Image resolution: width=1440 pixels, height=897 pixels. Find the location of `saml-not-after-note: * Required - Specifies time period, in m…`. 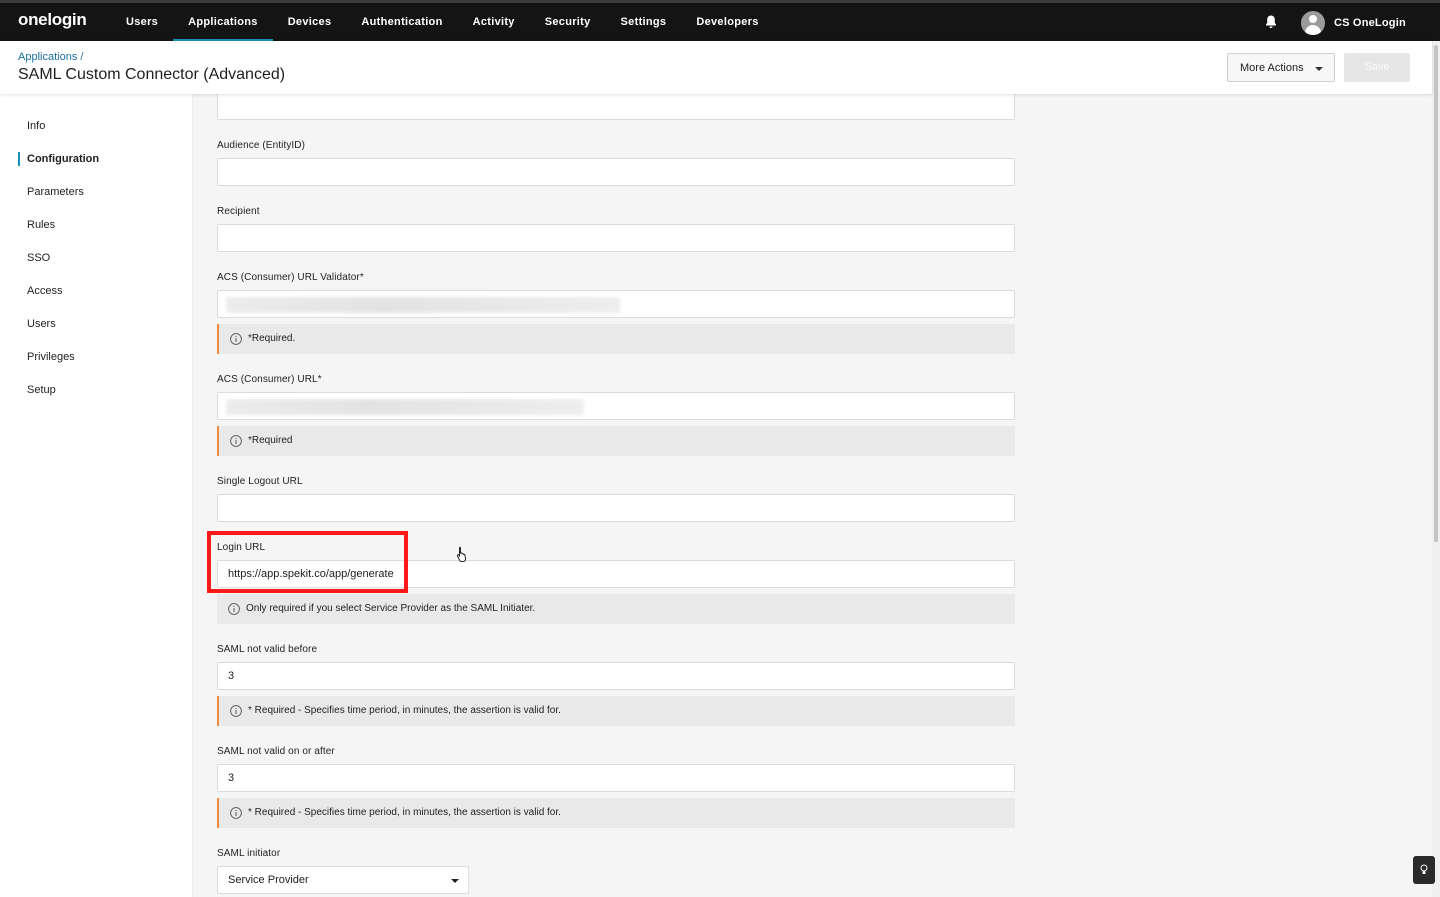

saml-not-after-note: * Required - Specifies time period, in m… is located at coordinates (616, 813).